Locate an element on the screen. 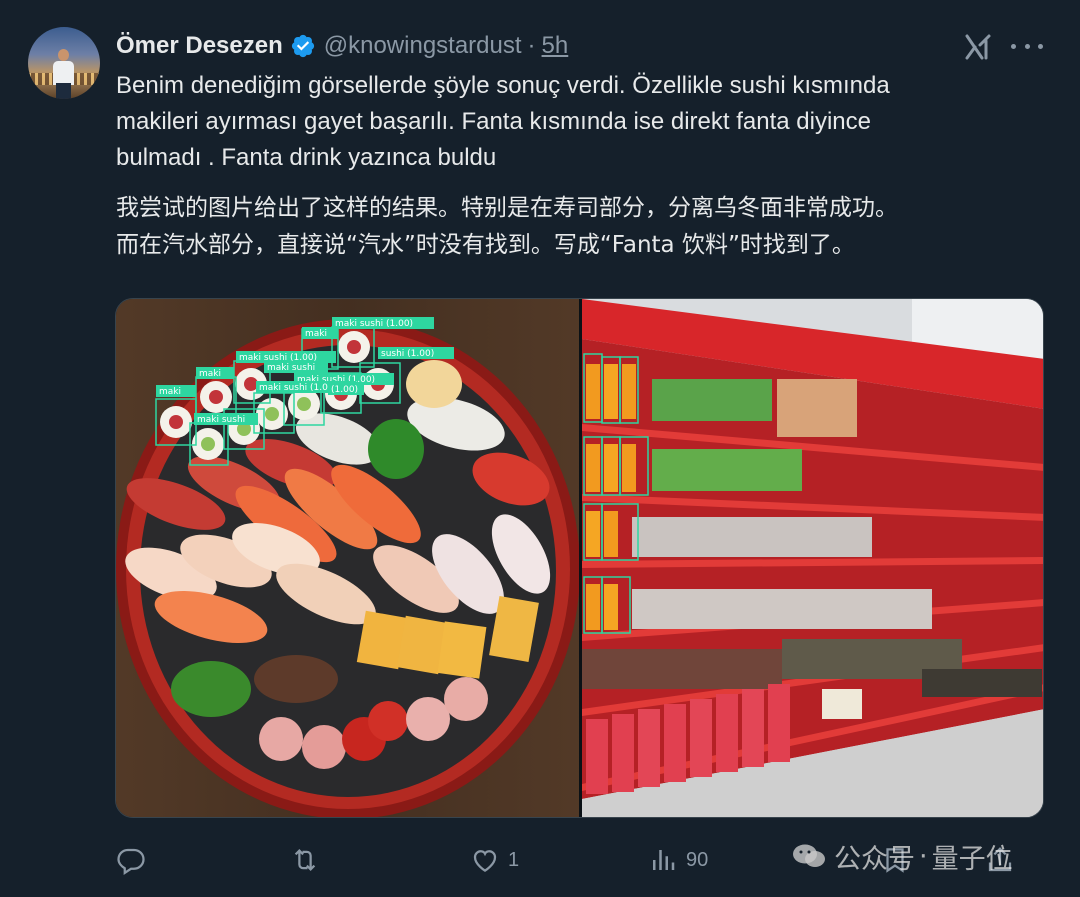  detection-label: (1.00) is located at coordinates (344, 390).